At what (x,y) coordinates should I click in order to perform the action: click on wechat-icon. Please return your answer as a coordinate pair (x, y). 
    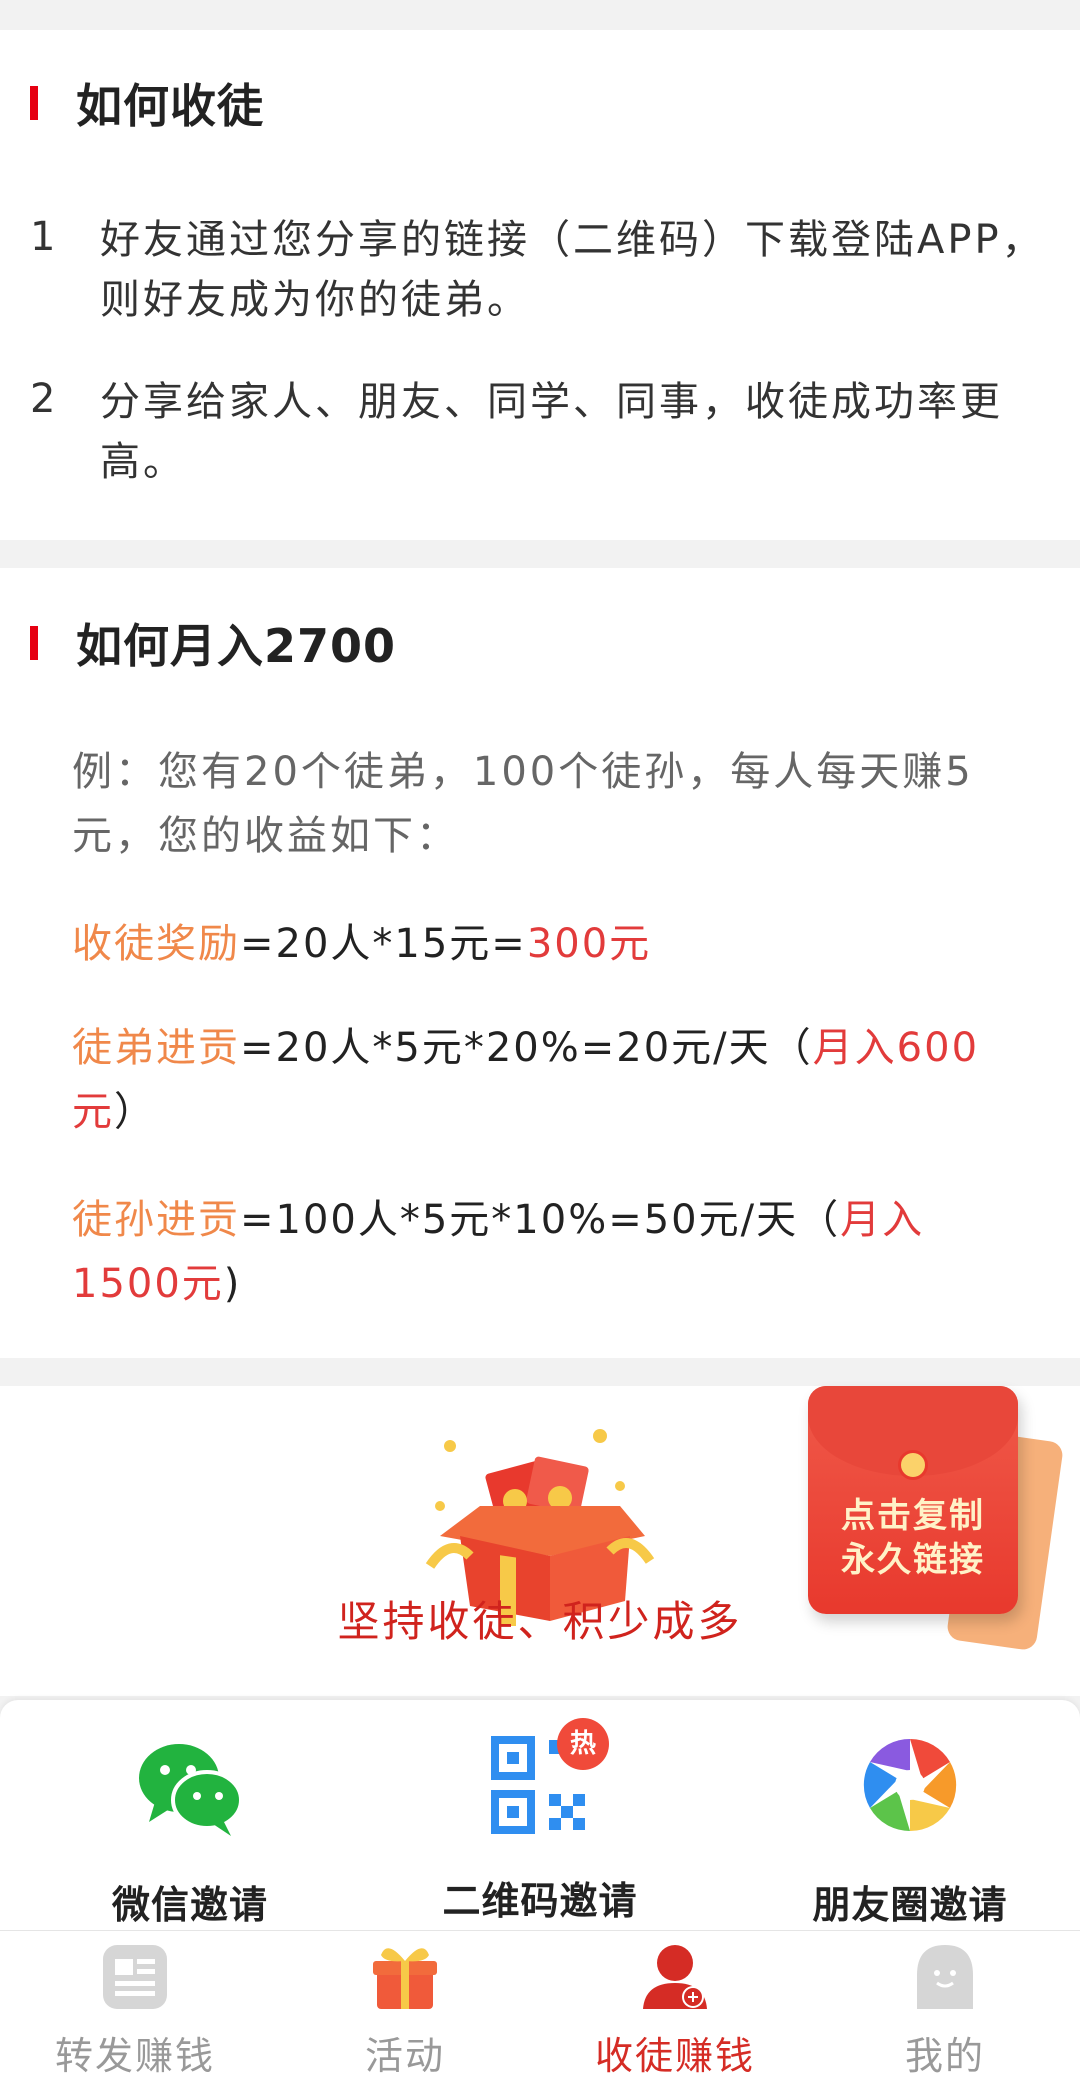
    Looking at the image, I should click on (191, 1790).